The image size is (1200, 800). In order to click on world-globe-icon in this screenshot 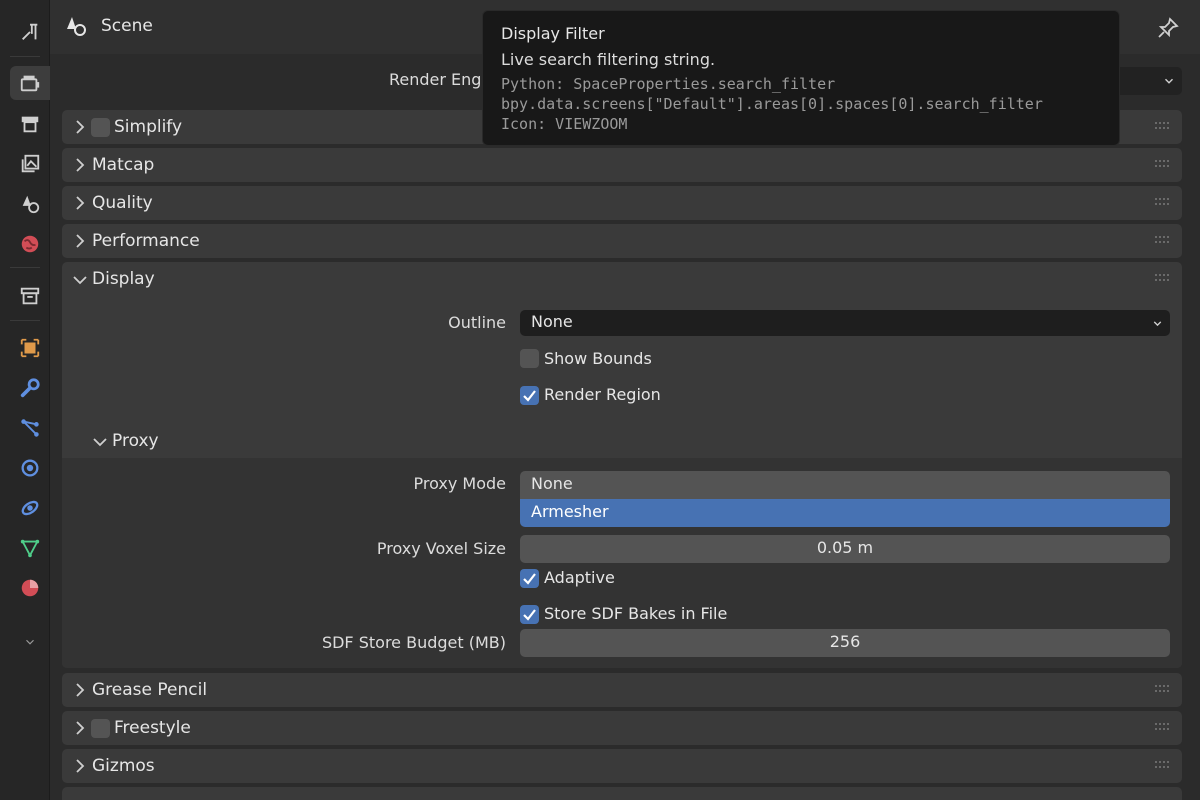, I will do `click(30, 244)`.